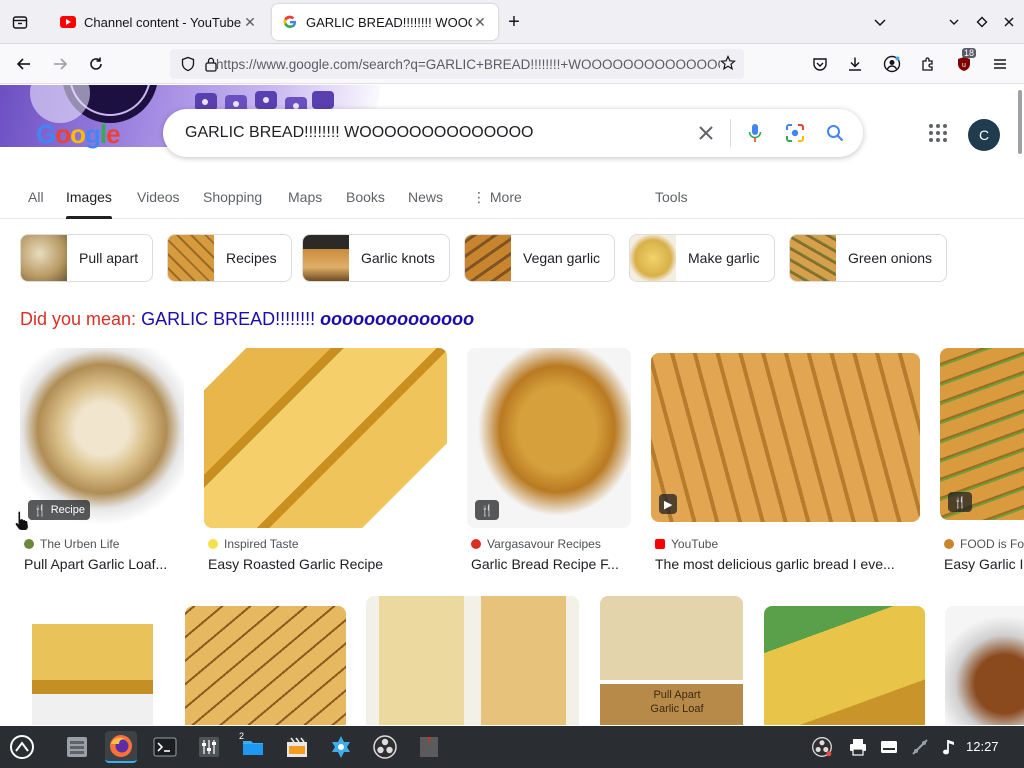 This screenshot has height=768, width=1024. Describe the element at coordinates (44, 258) in the screenshot. I see `chip-thumbnail` at that location.